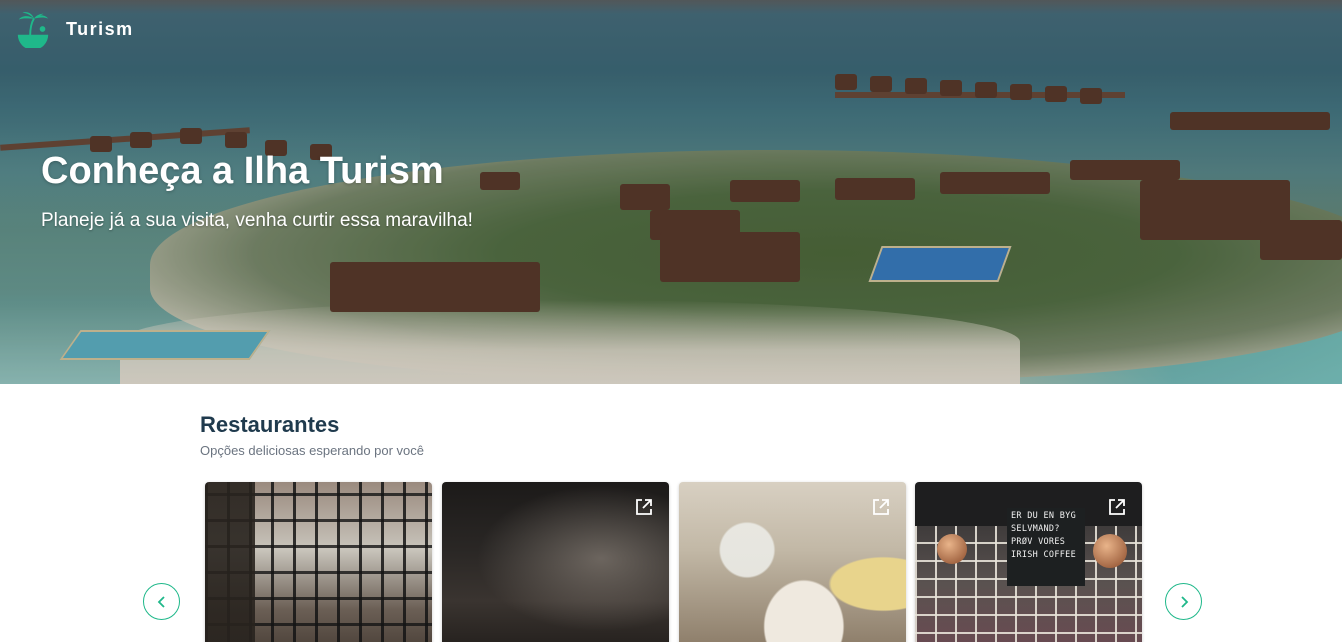 Image resolution: width=1342 pixels, height=642 pixels. I want to click on section-subtitle: Opções deliciosas esperando por você, so click(312, 450).